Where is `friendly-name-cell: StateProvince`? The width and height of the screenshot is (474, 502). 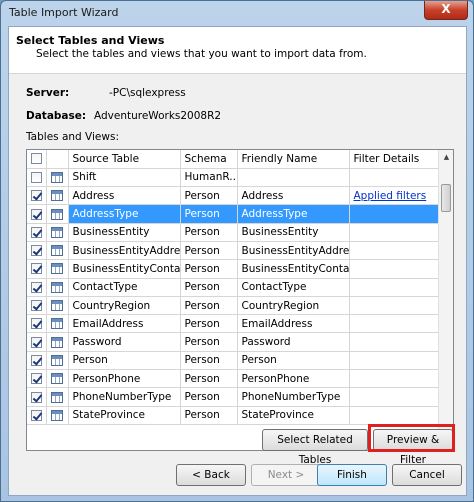
friendly-name-cell: StateProvince is located at coordinates (293, 415).